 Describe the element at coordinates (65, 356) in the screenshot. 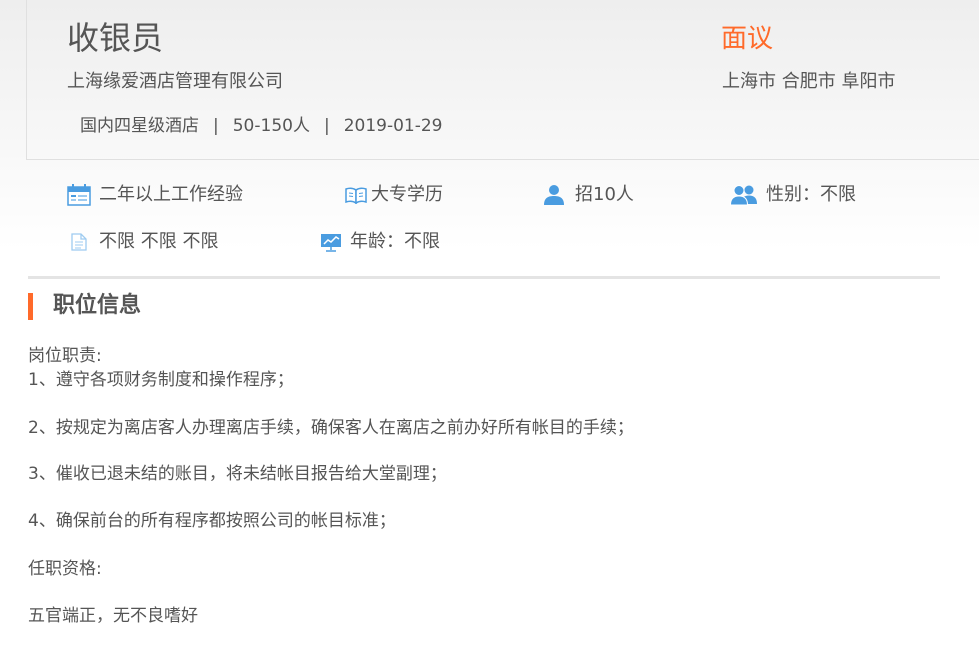

I see `duties-heading: 岗位职责:` at that location.